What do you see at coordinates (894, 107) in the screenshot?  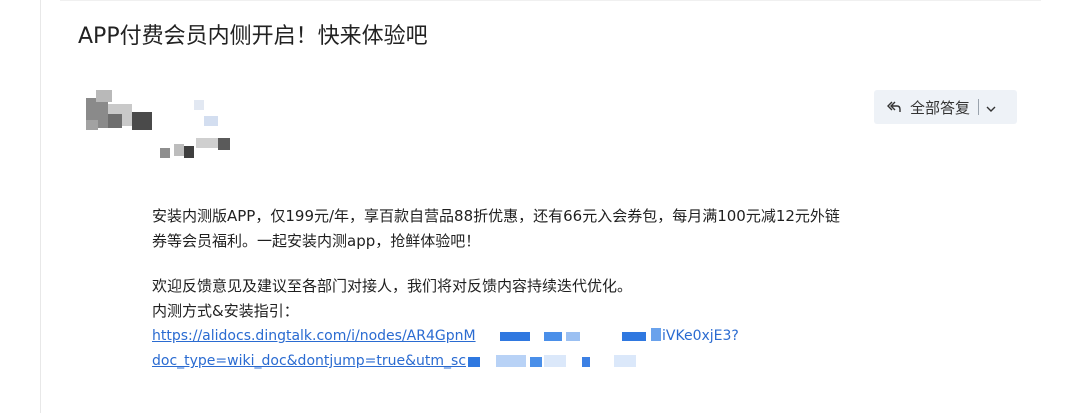 I see `reply-all-icon` at bounding box center [894, 107].